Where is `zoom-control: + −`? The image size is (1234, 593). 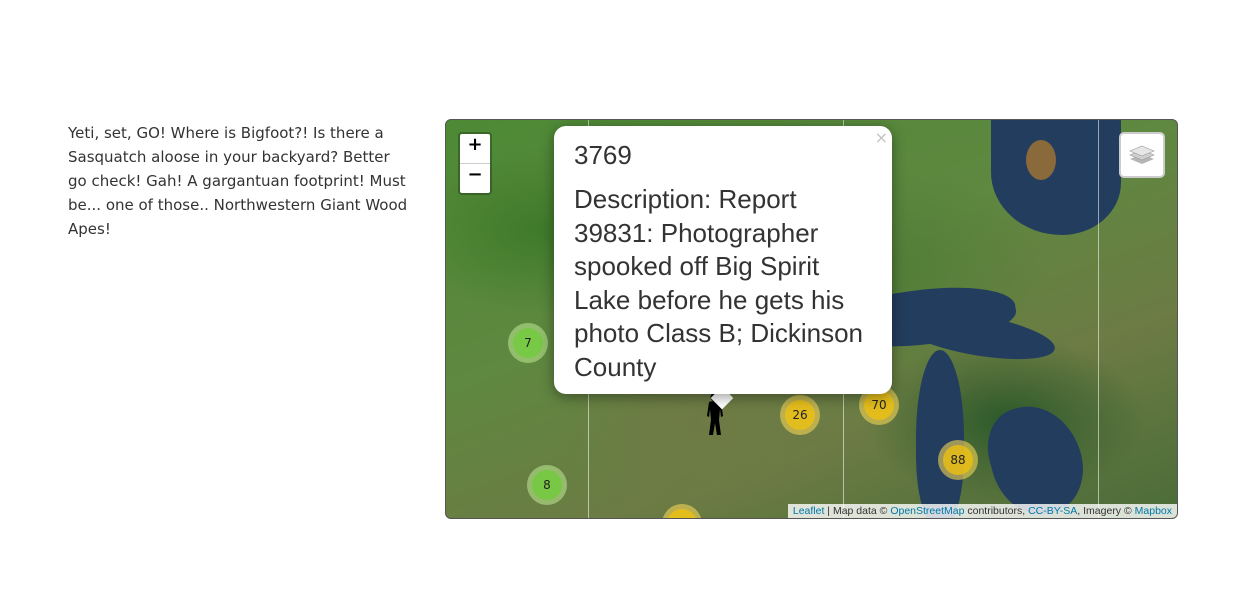
zoom-control: + − is located at coordinates (475, 163).